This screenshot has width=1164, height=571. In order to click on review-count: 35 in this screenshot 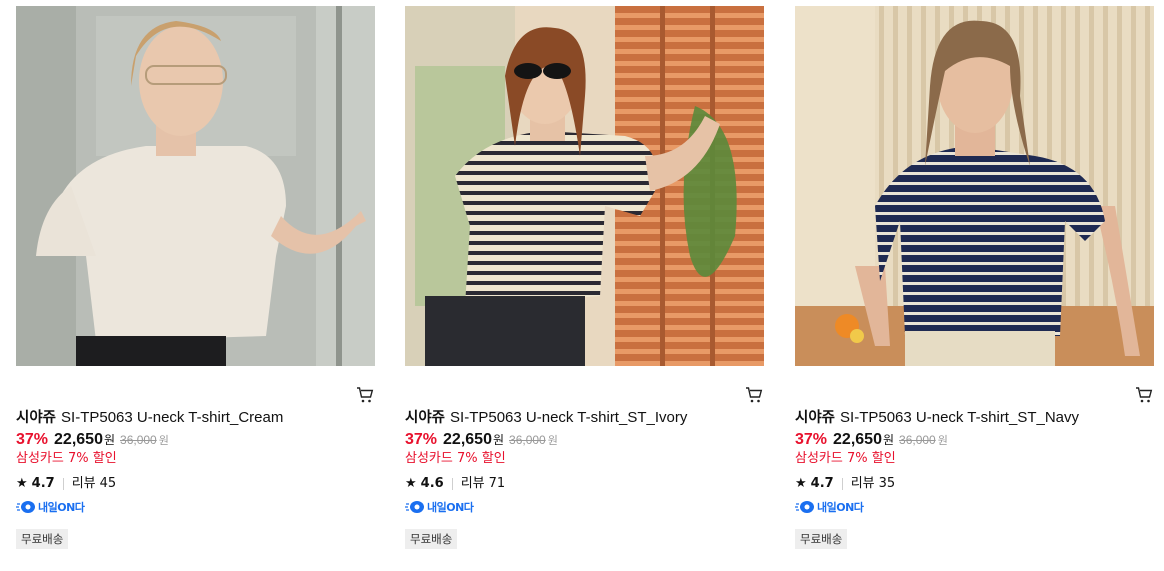, I will do `click(887, 483)`.